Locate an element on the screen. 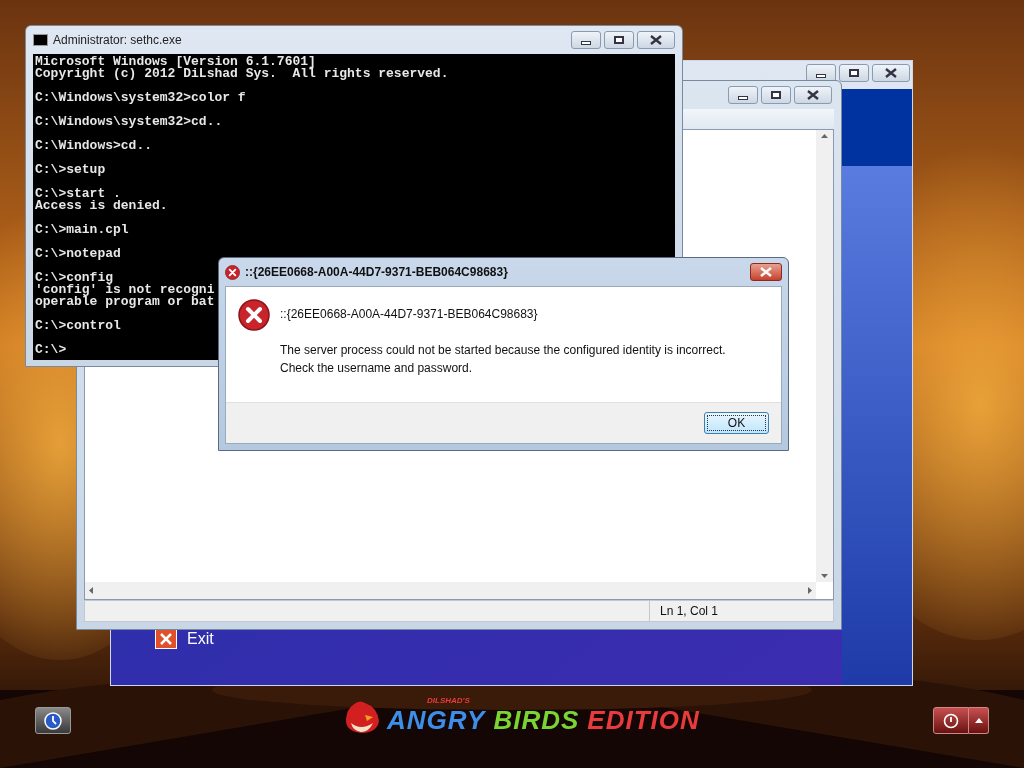  shutdown-options-button is located at coordinates (979, 720).